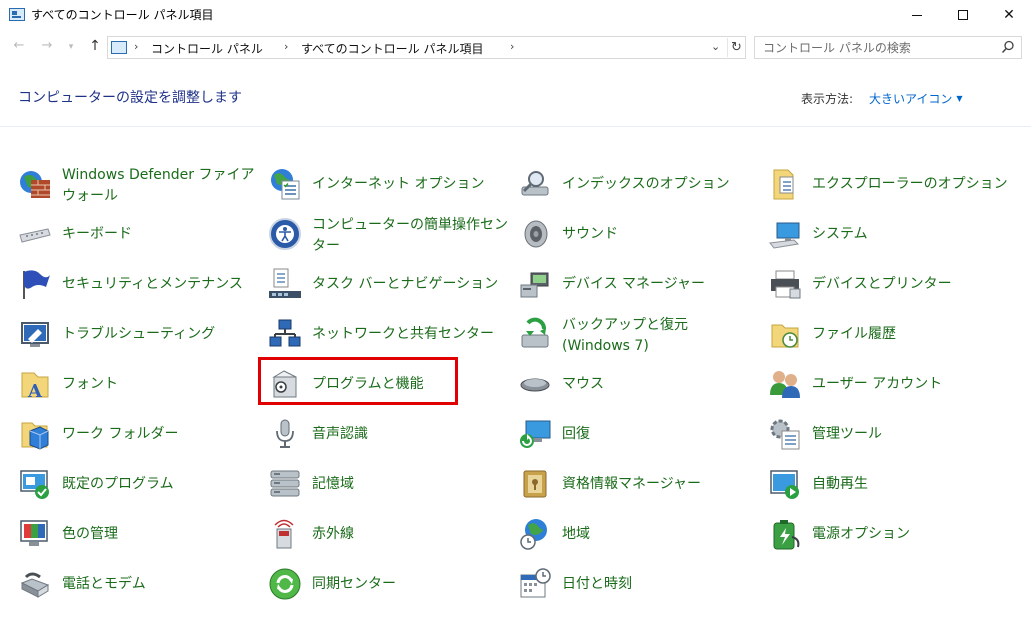 Image resolution: width=1031 pixels, height=628 pixels. Describe the element at coordinates (35, 184) in the screenshot. I see `firewall-icon` at that location.